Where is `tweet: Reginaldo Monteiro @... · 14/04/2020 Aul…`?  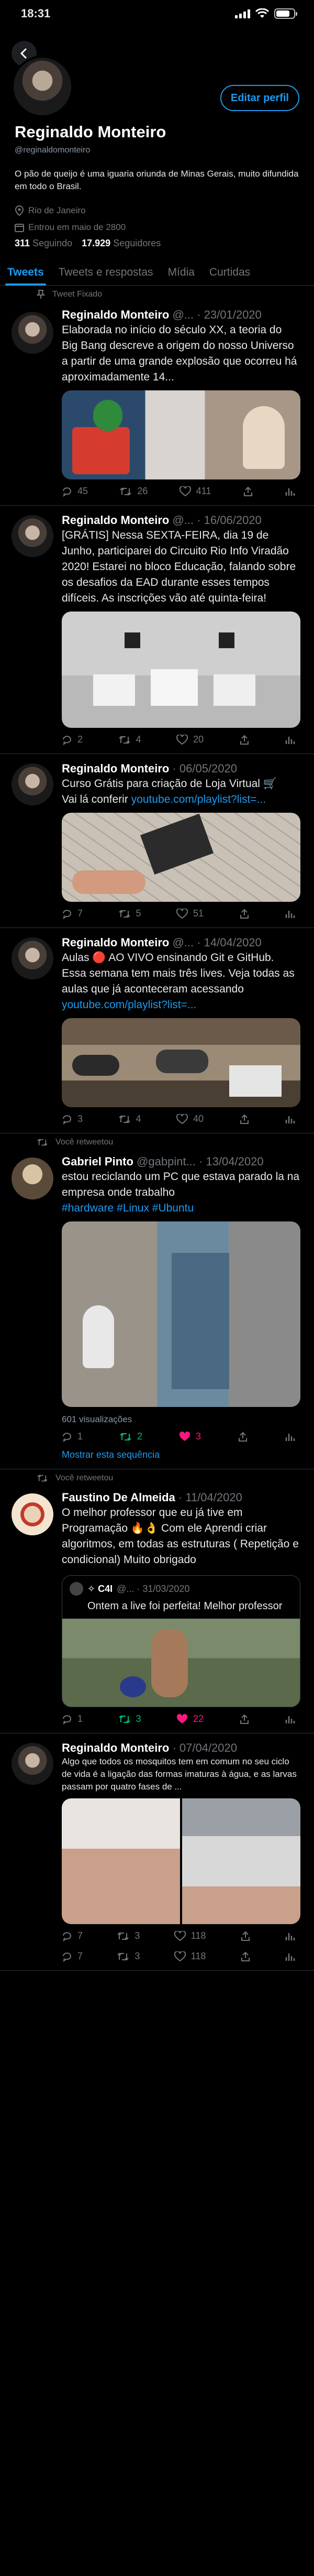 tweet: Reginaldo Monteiro @... · 14/04/2020 Aul… is located at coordinates (157, 1030).